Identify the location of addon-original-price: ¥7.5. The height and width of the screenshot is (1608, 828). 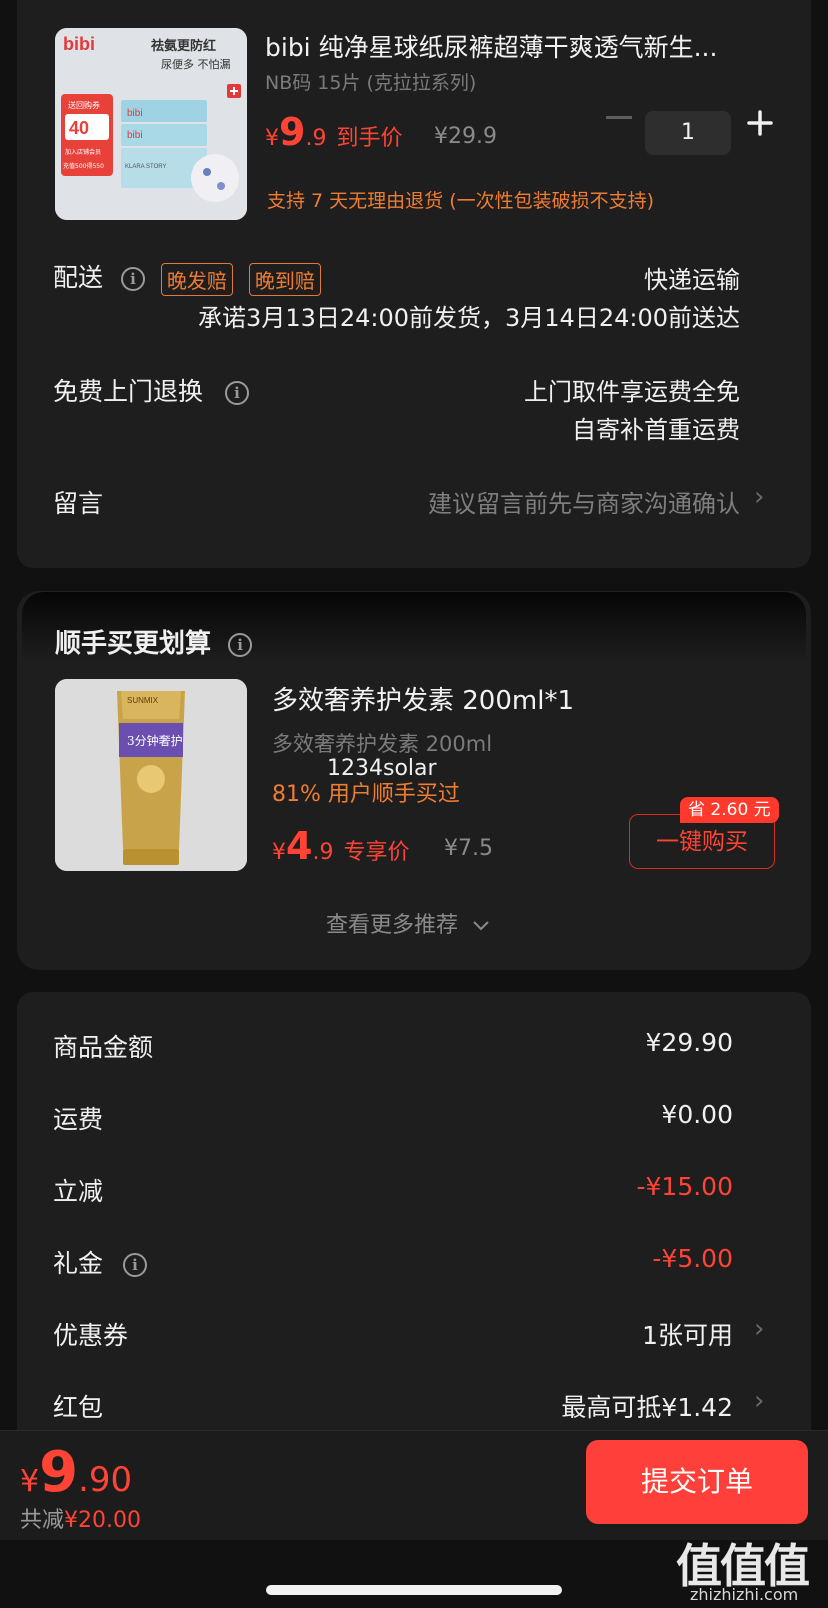
(468, 848).